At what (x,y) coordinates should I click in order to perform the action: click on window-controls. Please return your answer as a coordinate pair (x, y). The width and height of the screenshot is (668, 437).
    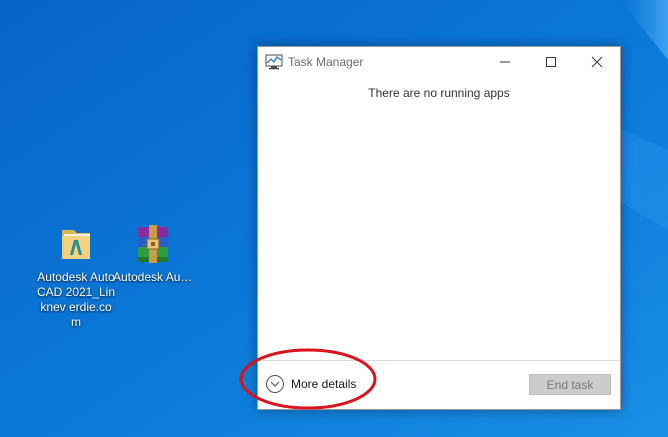
    Looking at the image, I should click on (551, 62).